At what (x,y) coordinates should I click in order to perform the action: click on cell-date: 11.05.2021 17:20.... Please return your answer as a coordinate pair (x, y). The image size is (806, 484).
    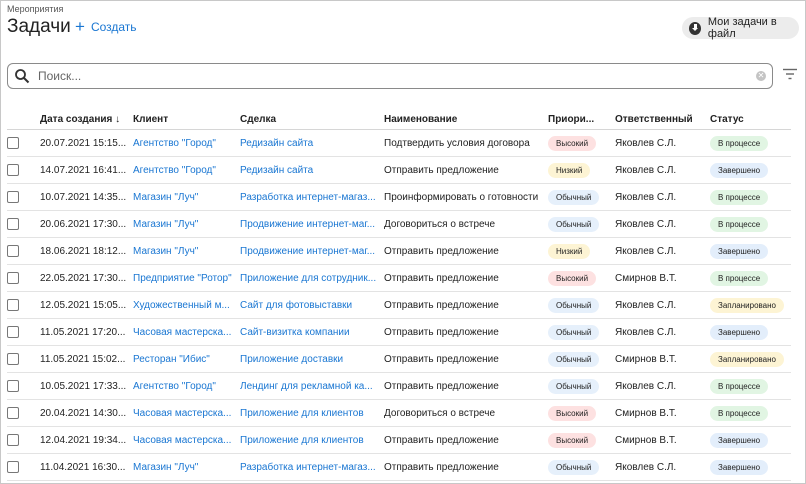
    Looking at the image, I should click on (86, 332).